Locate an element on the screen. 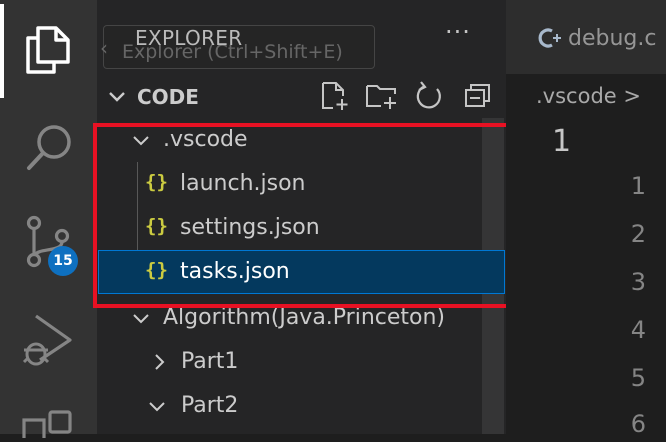 The width and height of the screenshot is (666, 442). tab-debug-c: debug.c is located at coordinates (586, 37).